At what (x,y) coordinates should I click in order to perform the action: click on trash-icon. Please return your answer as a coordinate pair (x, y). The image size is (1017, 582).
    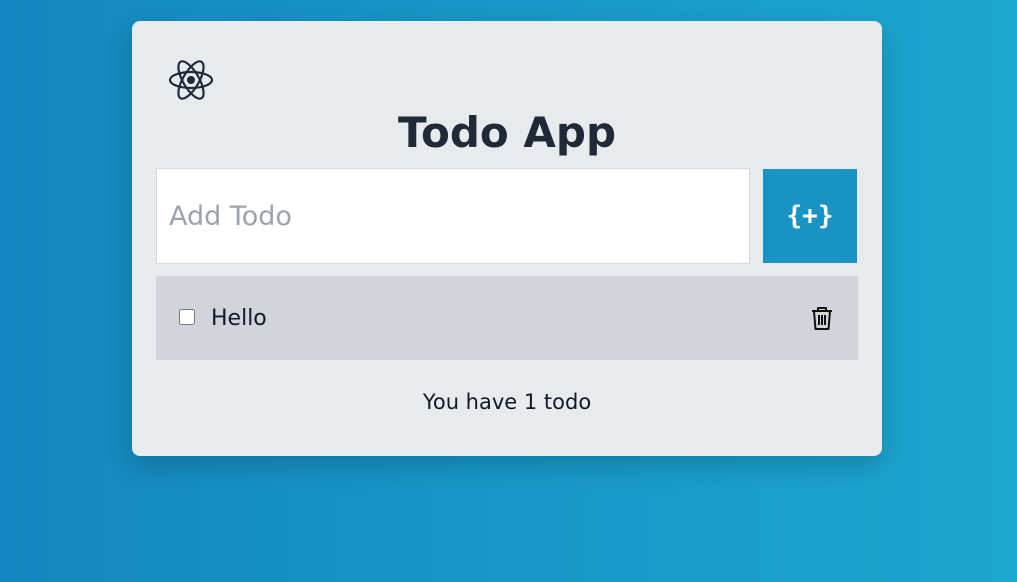
    Looking at the image, I should click on (822, 320).